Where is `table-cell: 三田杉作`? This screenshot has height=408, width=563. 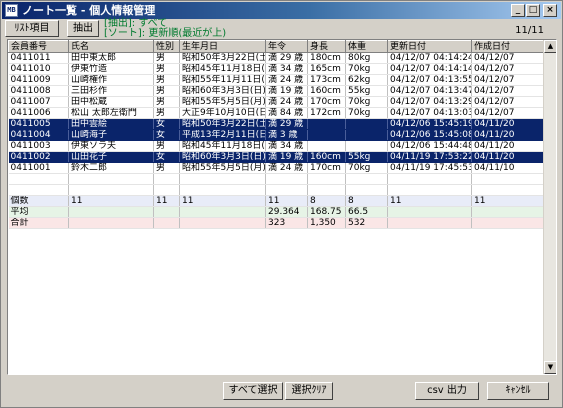 table-cell: 三田杉作 is located at coordinates (111, 91).